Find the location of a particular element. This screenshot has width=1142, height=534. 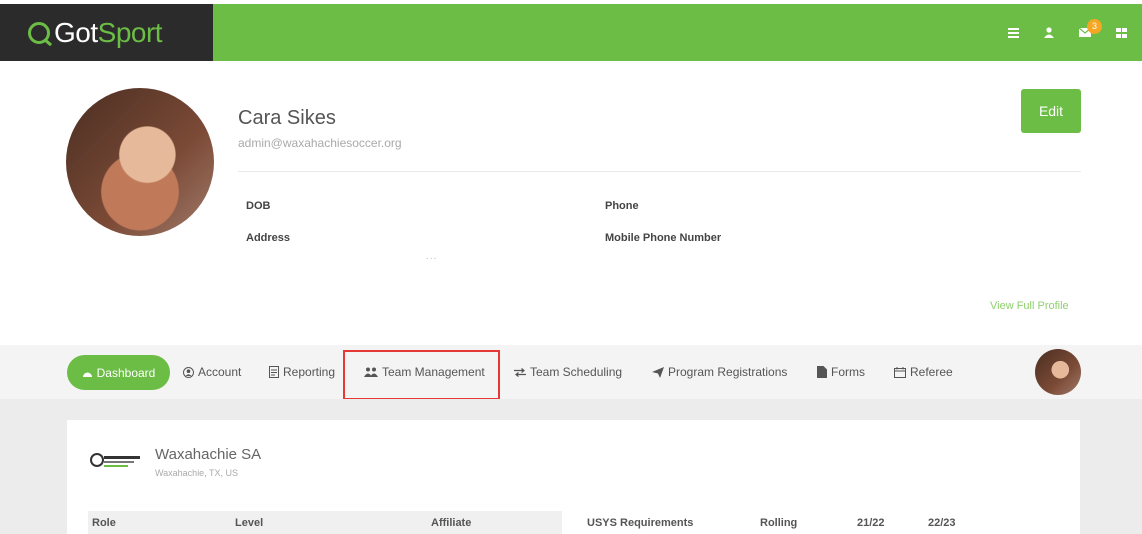

edit-profile-button: Edit is located at coordinates (1051, 111).